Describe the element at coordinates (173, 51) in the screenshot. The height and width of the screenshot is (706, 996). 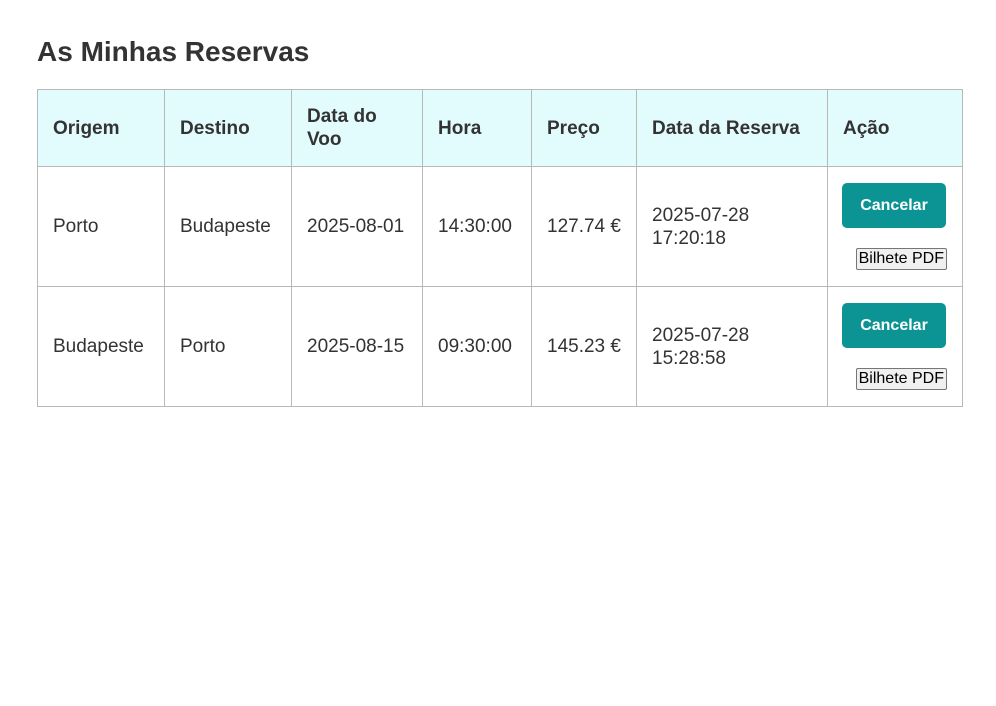
I see `page-title: As Minhas Reservas` at that location.